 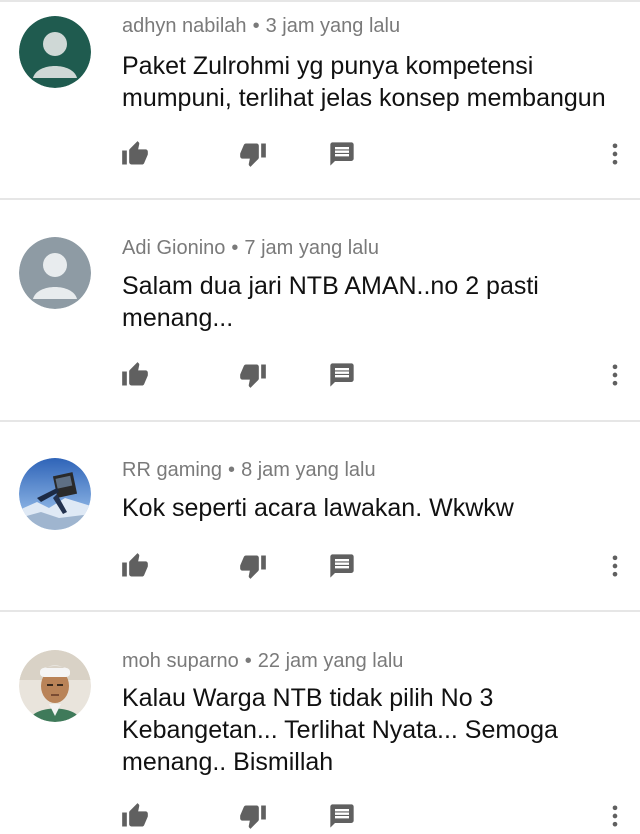 I want to click on comment-meta: Adi Gionino • 7 jam yang lalu, so click(x=250, y=248).